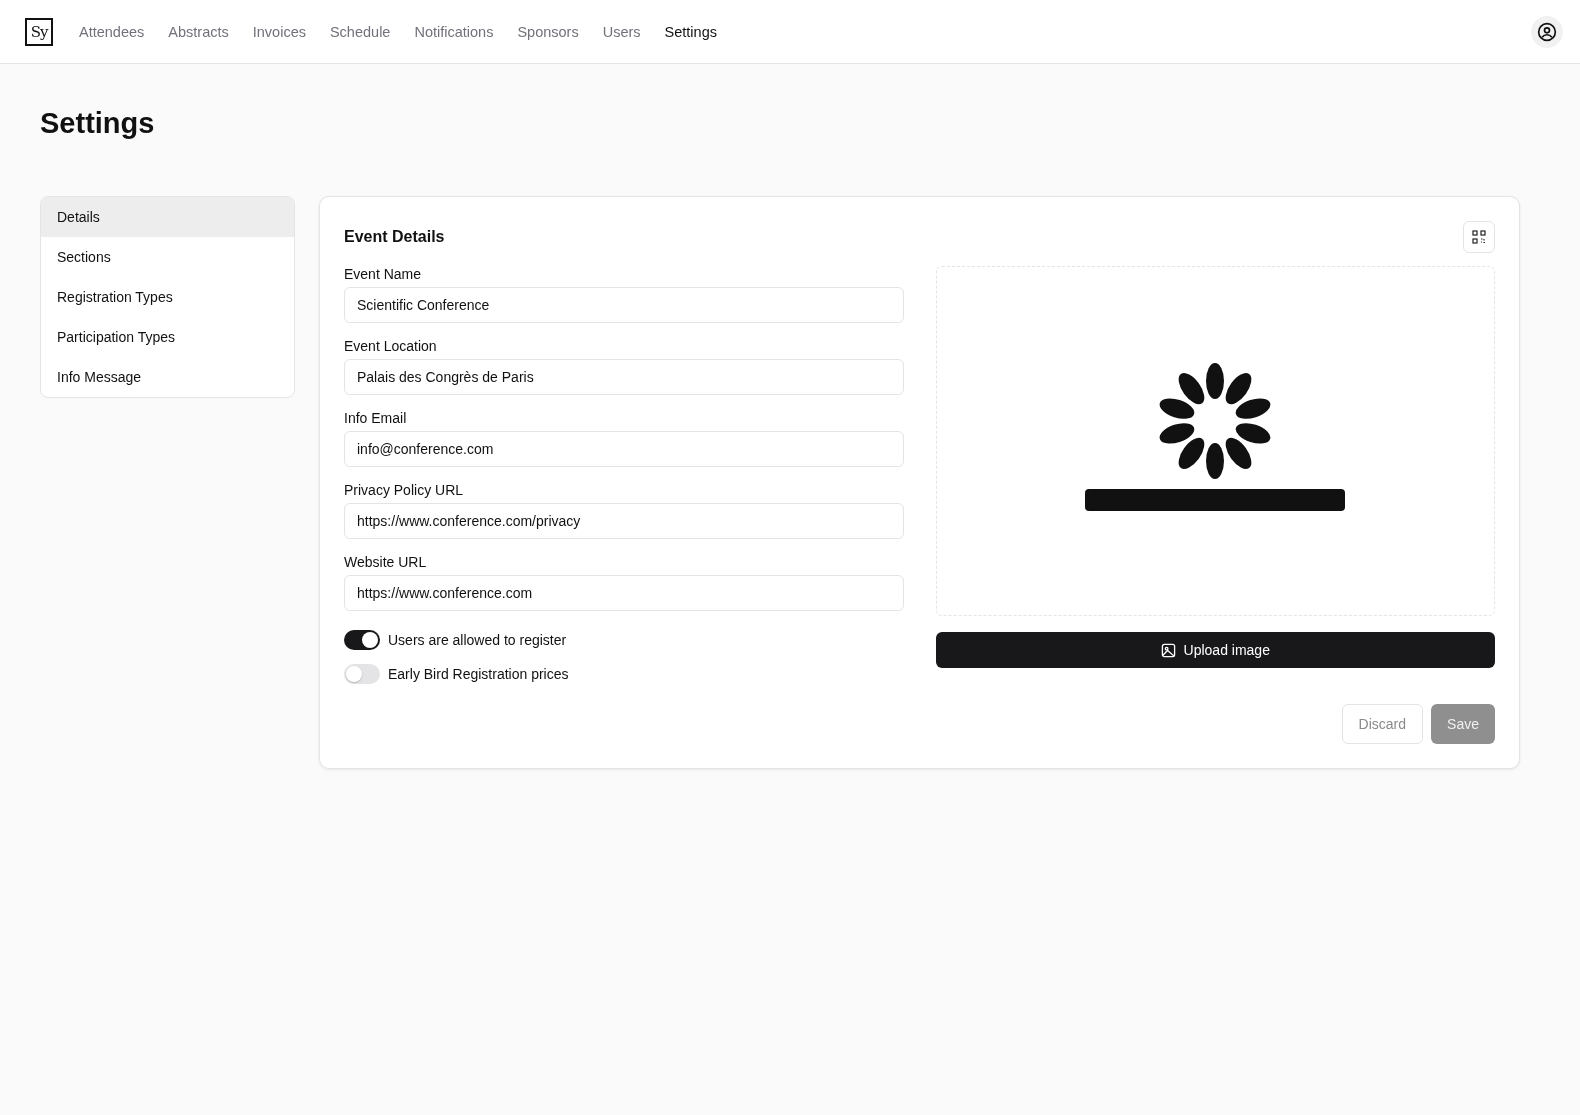 This screenshot has height=1115, width=1580. What do you see at coordinates (39, 31) in the screenshot?
I see `logo: Sy` at bounding box center [39, 31].